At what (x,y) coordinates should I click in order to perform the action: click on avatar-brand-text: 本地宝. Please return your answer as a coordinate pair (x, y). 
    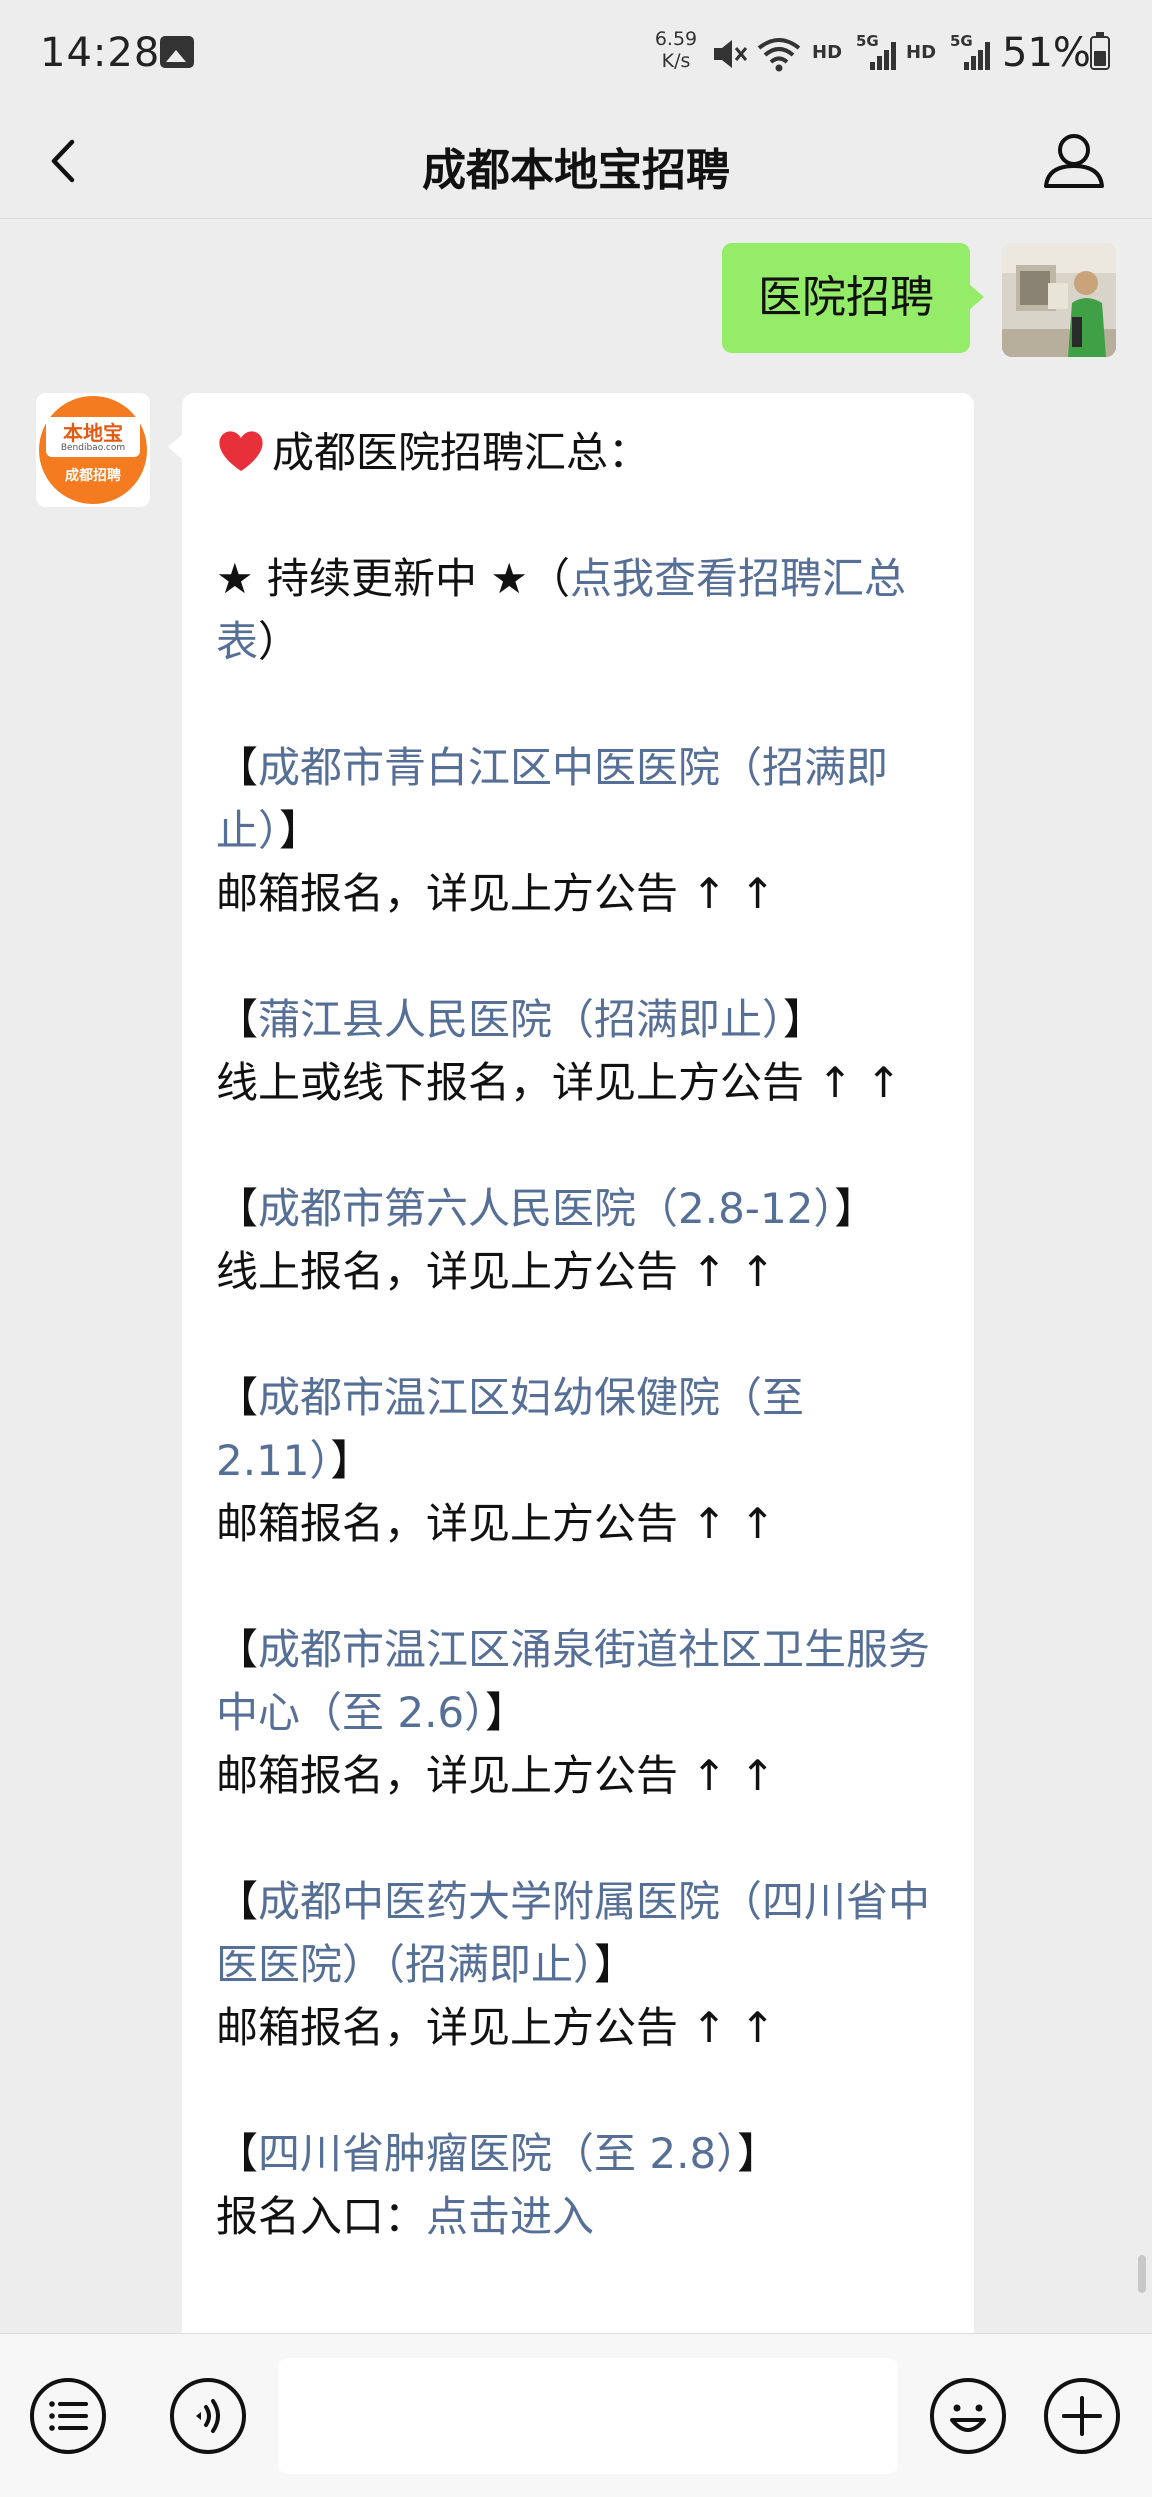
    Looking at the image, I should click on (93, 433).